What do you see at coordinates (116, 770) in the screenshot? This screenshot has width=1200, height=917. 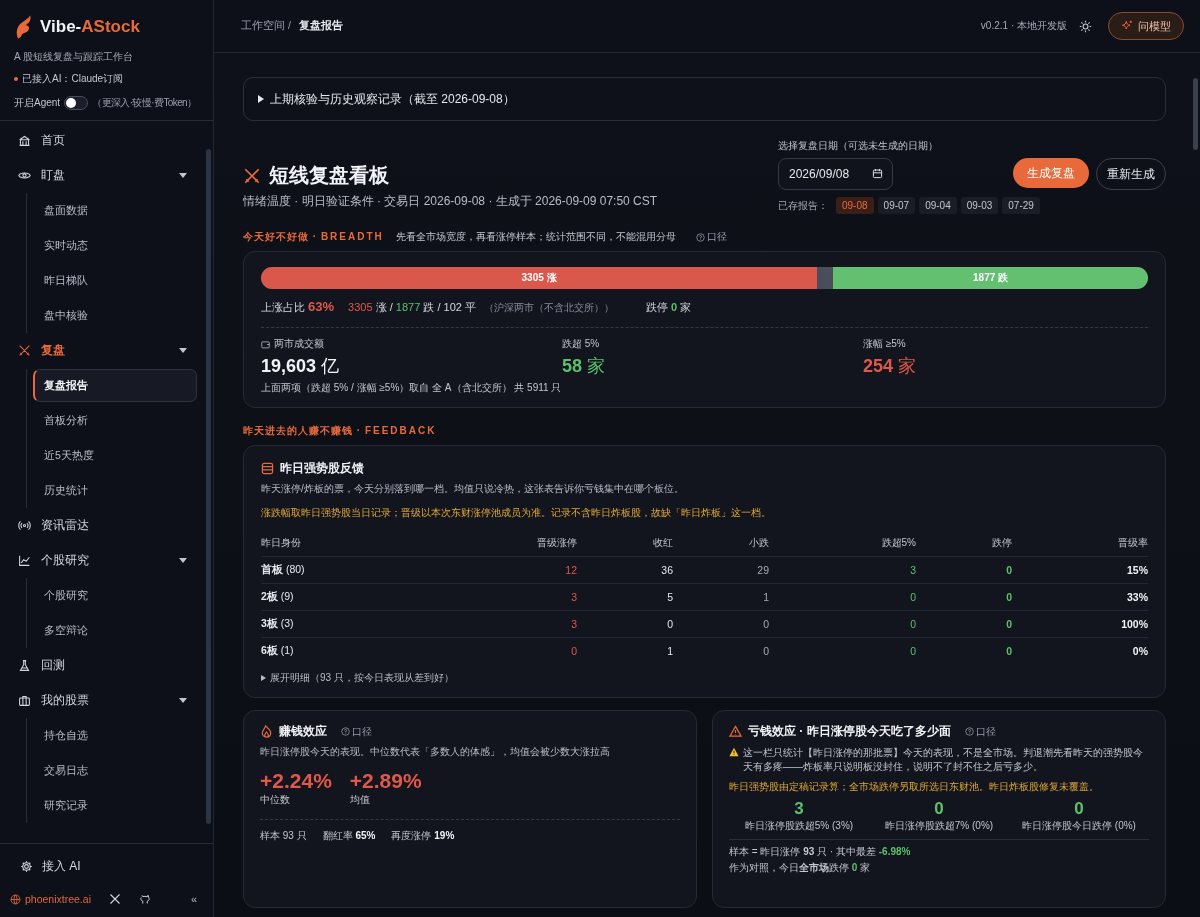 I see `nav-subitem: 交易日志` at bounding box center [116, 770].